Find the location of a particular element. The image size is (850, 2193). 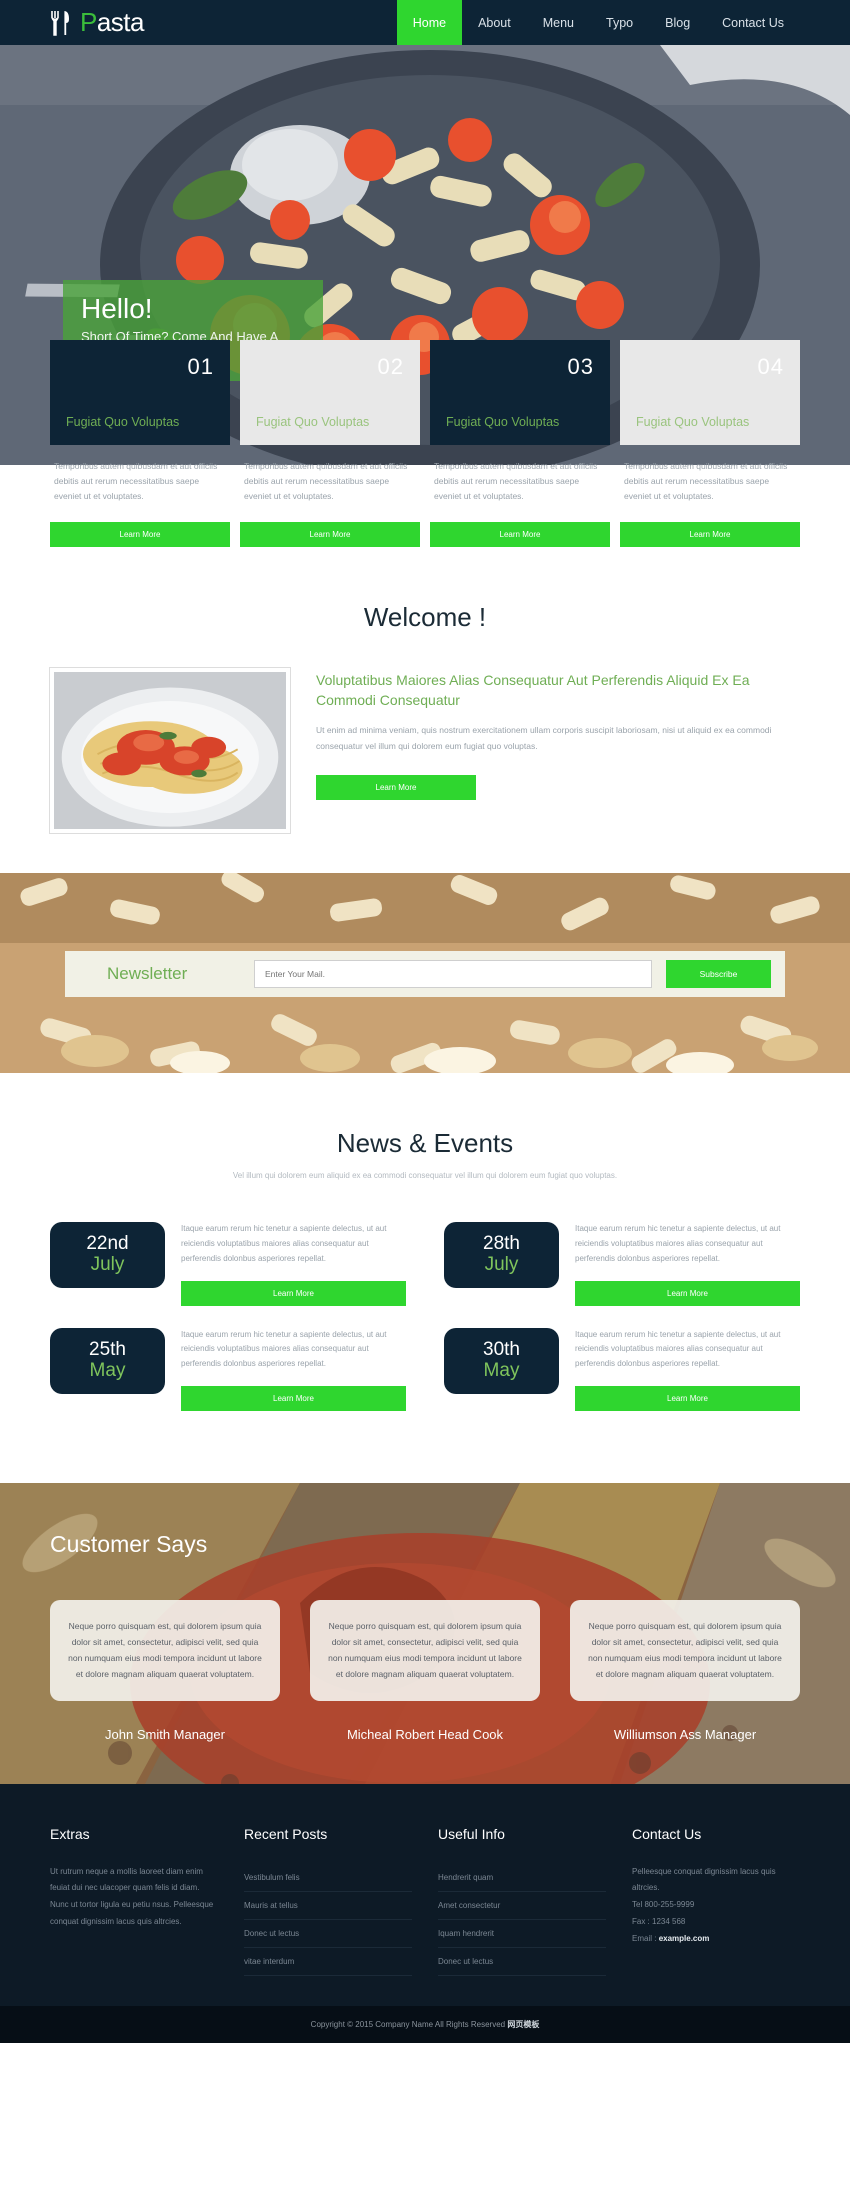

footer-recent-post-link-2: Mauris at tellus is located at coordinates (328, 1905).